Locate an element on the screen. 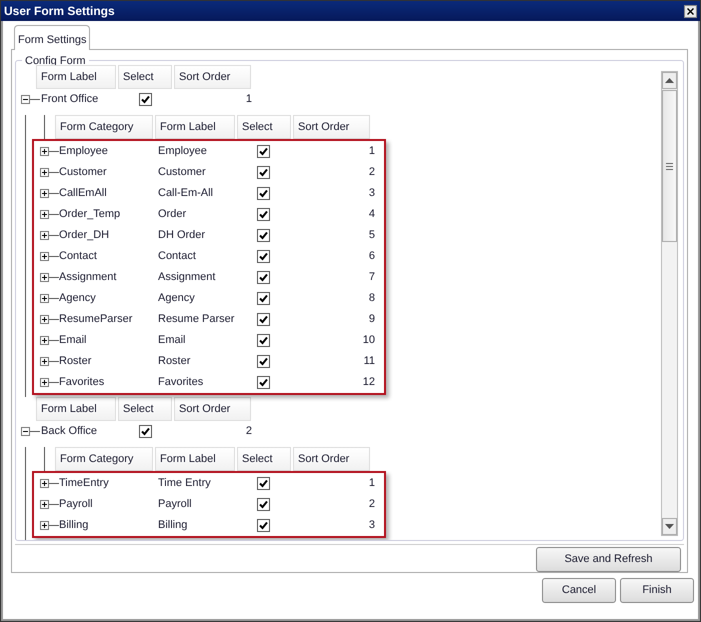 The image size is (701, 622). table-cell-text: 1 is located at coordinates (371, 484).